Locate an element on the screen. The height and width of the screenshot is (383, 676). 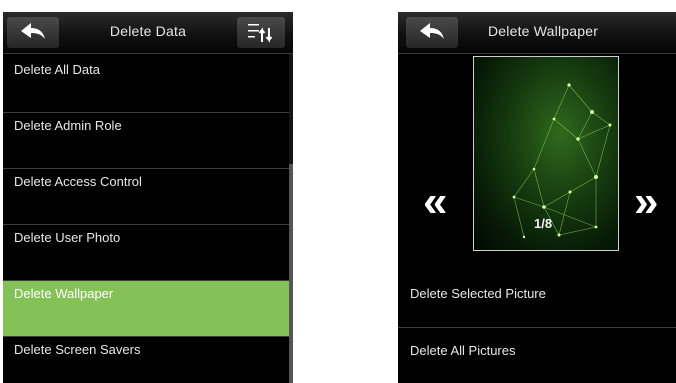
menu-item-delete-all-data: Delete All Data is located at coordinates (146, 85).